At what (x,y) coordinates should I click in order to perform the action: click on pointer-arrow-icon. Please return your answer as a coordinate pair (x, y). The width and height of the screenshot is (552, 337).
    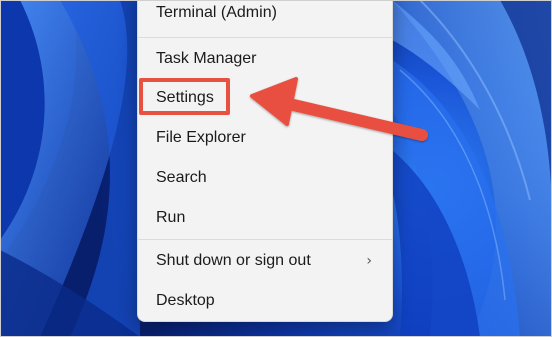
    Looking at the image, I should click on (339, 109).